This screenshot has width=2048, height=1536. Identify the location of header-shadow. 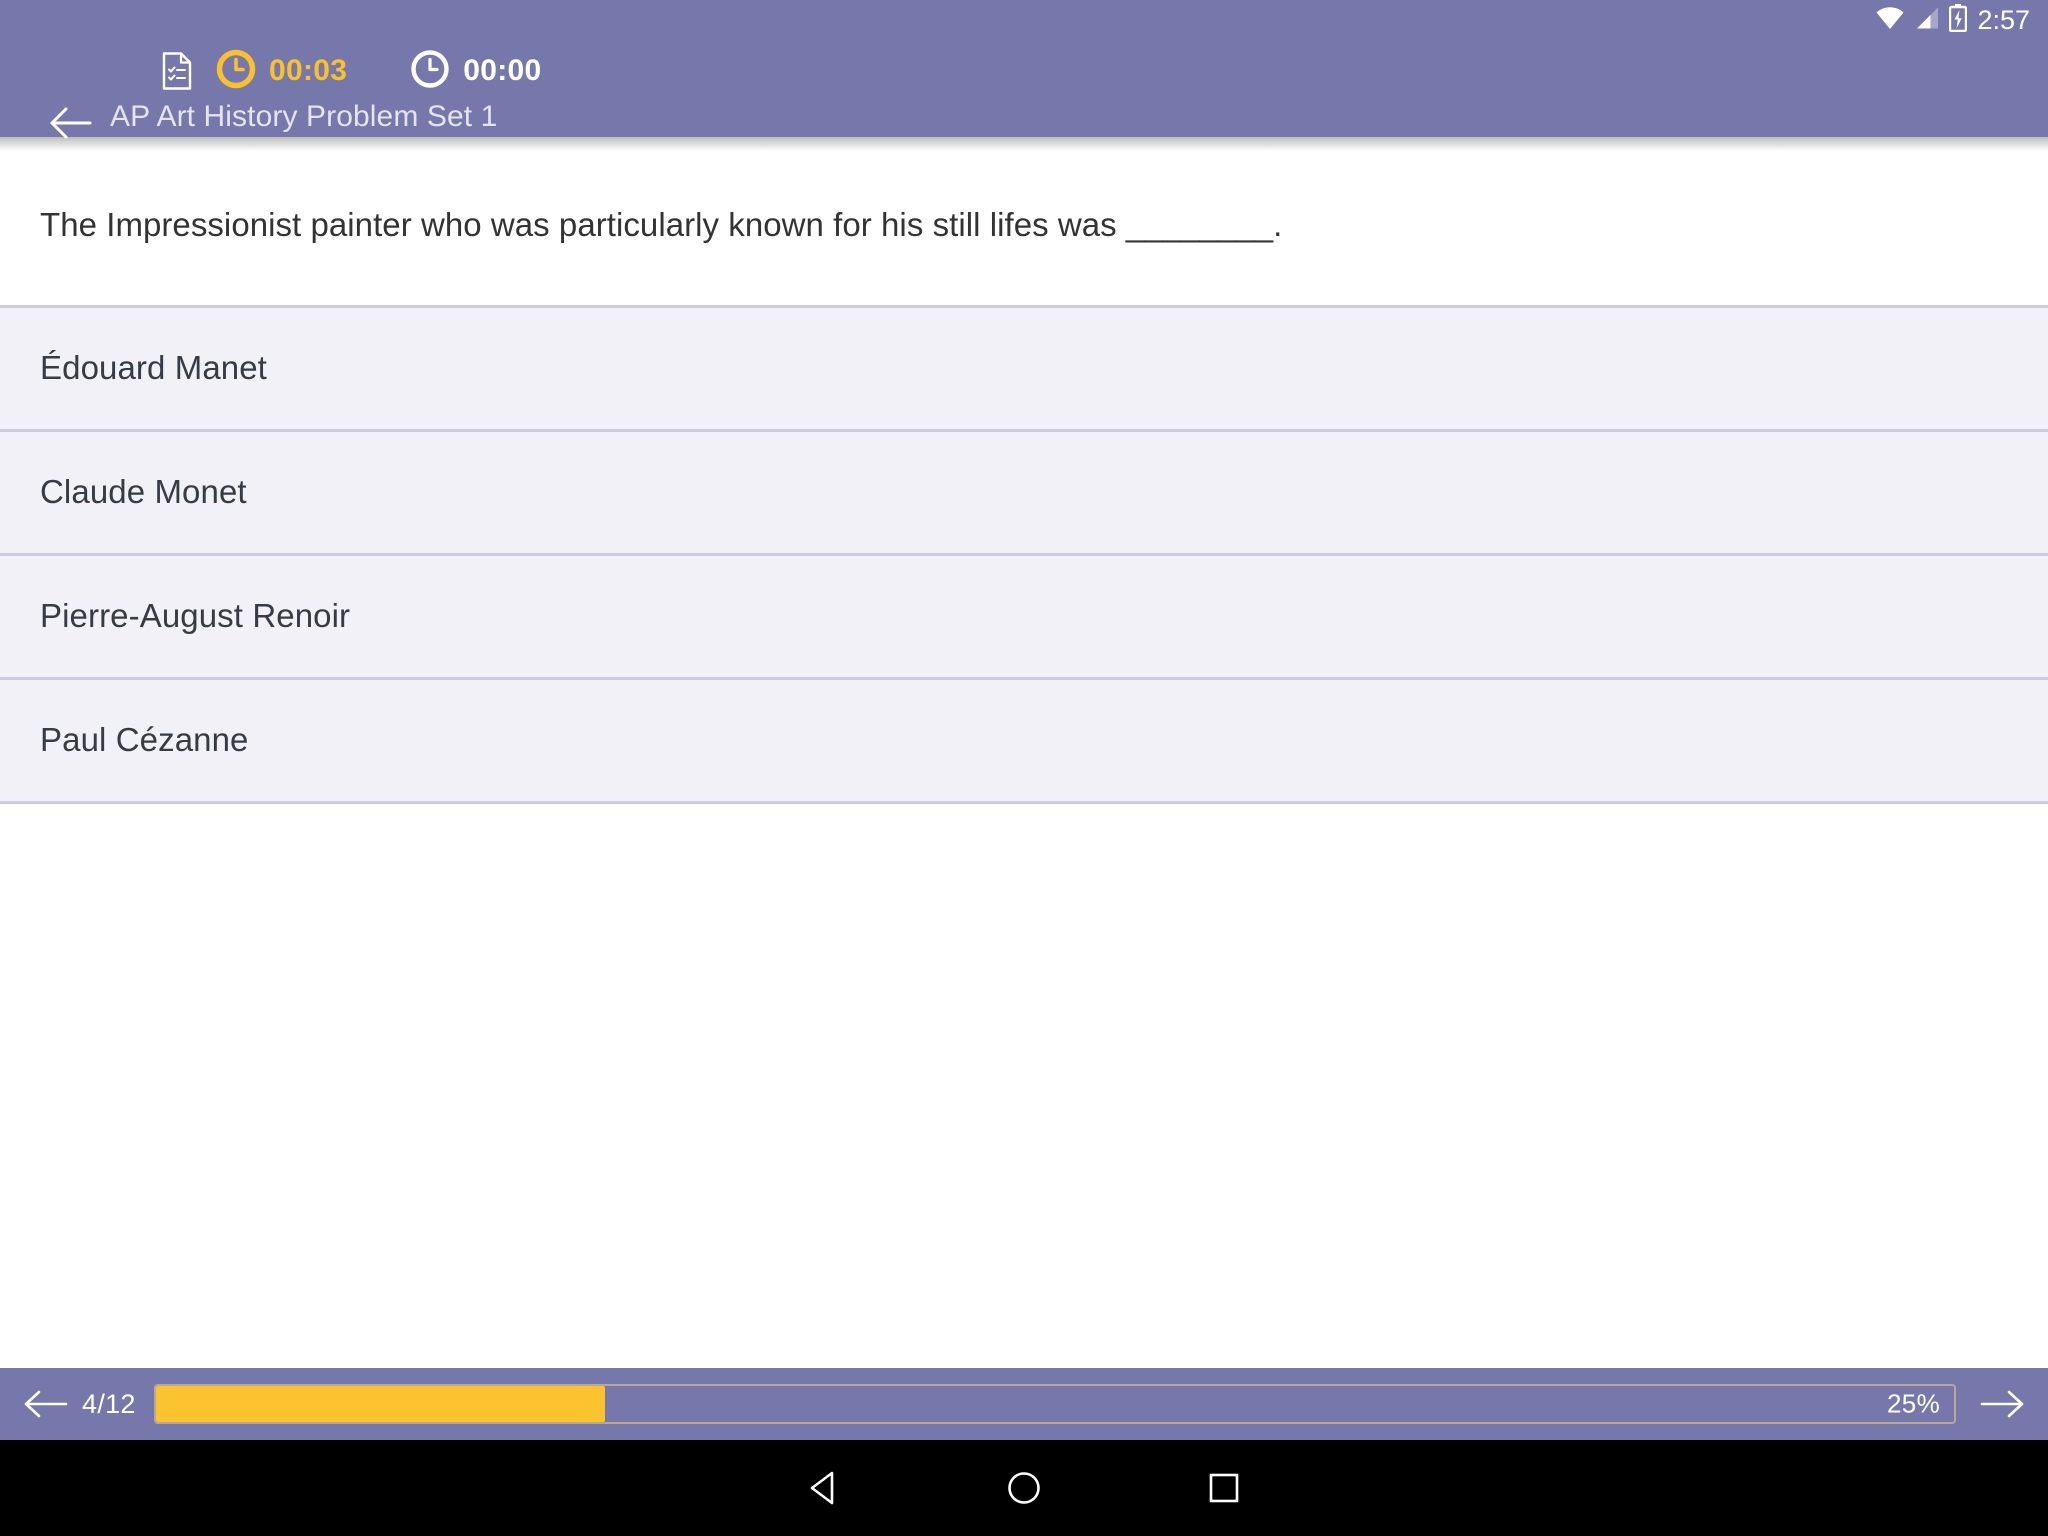
(1024, 144).